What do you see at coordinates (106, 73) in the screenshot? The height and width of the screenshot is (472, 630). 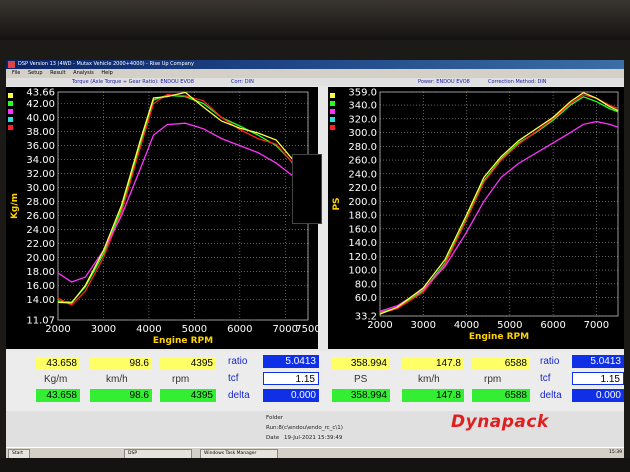 I see `menu-help: Help` at bounding box center [106, 73].